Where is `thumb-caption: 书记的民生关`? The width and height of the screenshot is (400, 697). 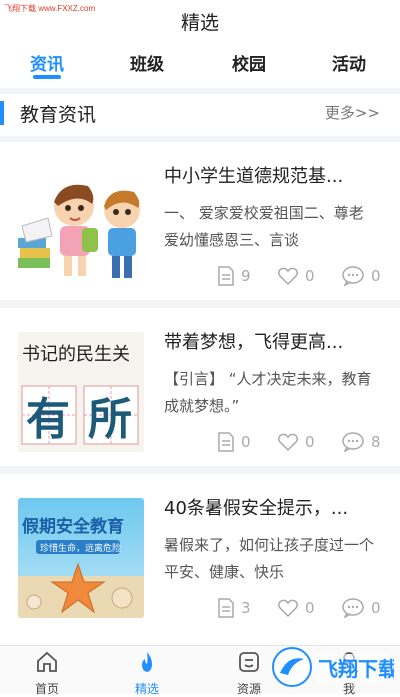
thumb-caption: 书记的民生关 is located at coordinates (76, 354).